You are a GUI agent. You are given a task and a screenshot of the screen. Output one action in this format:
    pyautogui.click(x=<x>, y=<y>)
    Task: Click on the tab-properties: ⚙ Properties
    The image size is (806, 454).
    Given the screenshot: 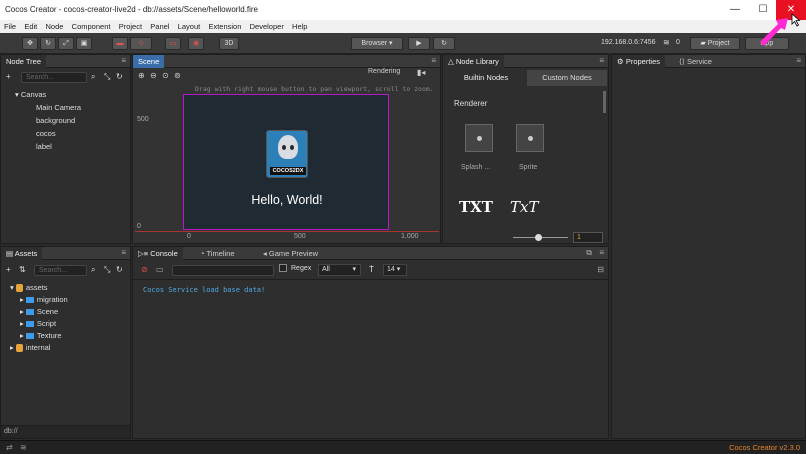 What is the action you would take?
    pyautogui.click(x=639, y=61)
    